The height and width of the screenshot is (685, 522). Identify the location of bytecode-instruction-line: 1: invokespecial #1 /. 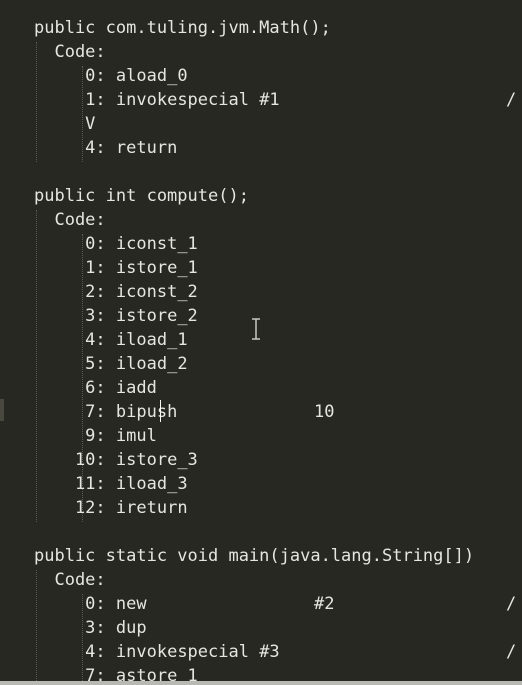
(275, 100).